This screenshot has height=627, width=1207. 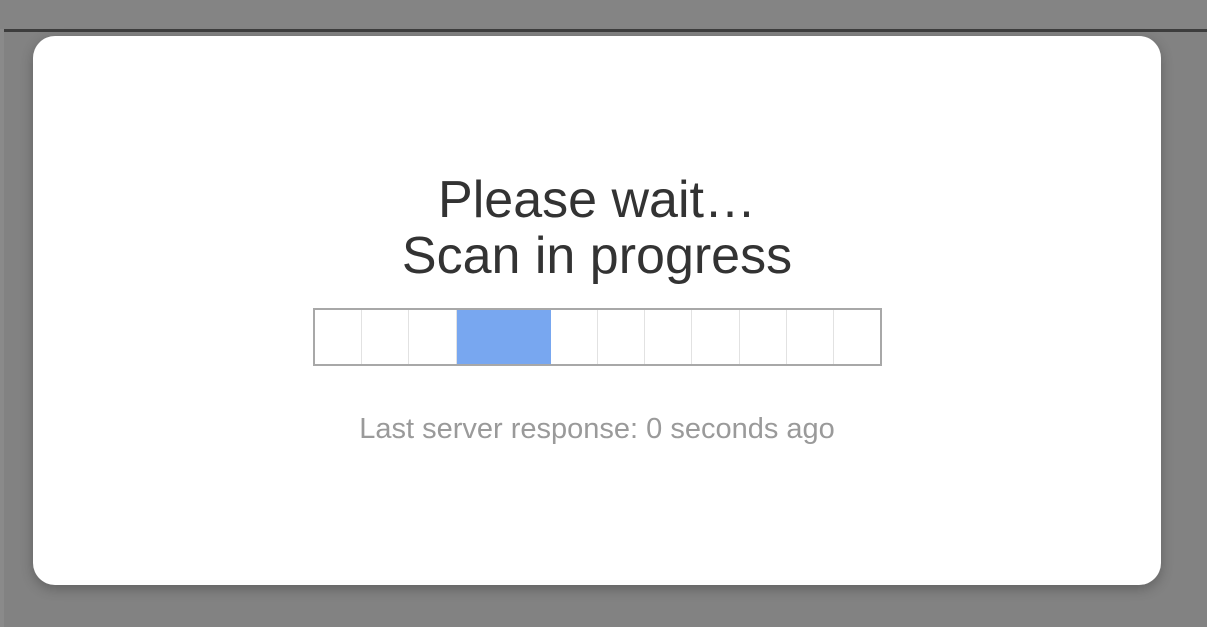 I want to click on dialog-title-line2: Scan in progress, so click(x=597, y=256).